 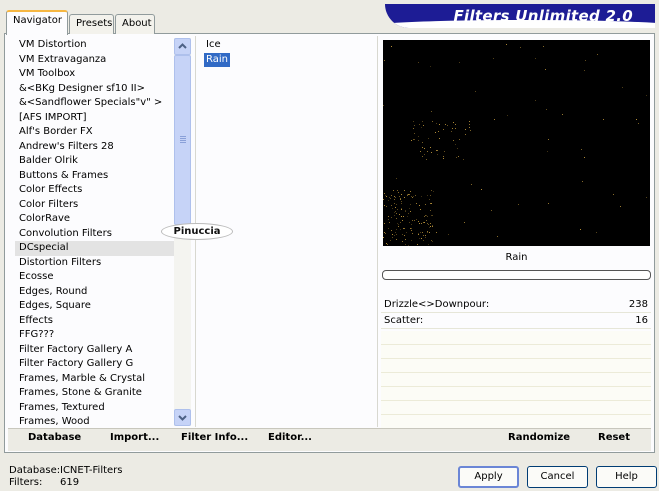 I want to click on category-item: DCspecial, so click(x=94, y=248).